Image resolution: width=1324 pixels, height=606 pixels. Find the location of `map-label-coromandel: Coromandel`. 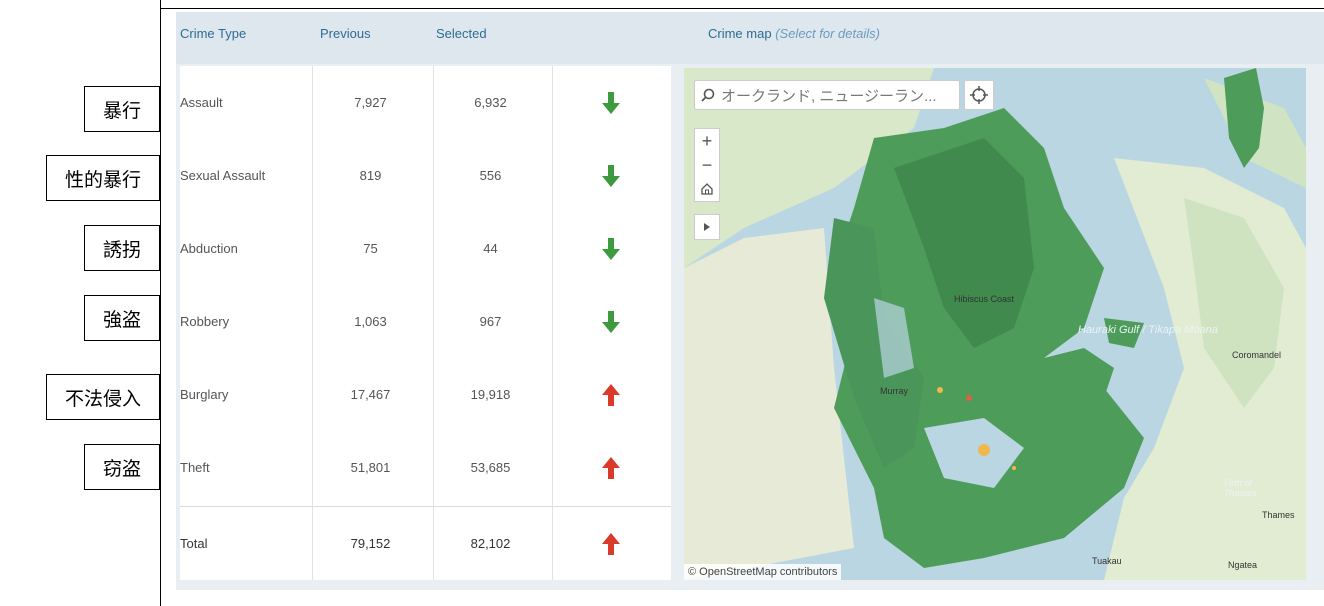

map-label-coromandel: Coromandel is located at coordinates (1257, 355).